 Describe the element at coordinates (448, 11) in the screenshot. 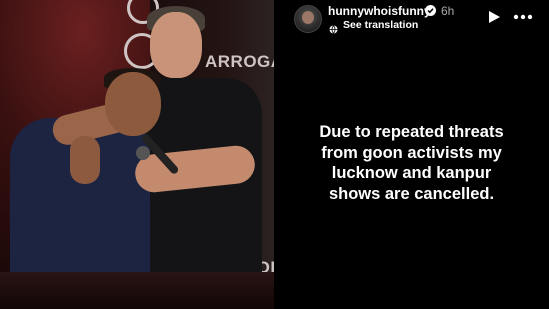

I see `post-time: 6h` at that location.